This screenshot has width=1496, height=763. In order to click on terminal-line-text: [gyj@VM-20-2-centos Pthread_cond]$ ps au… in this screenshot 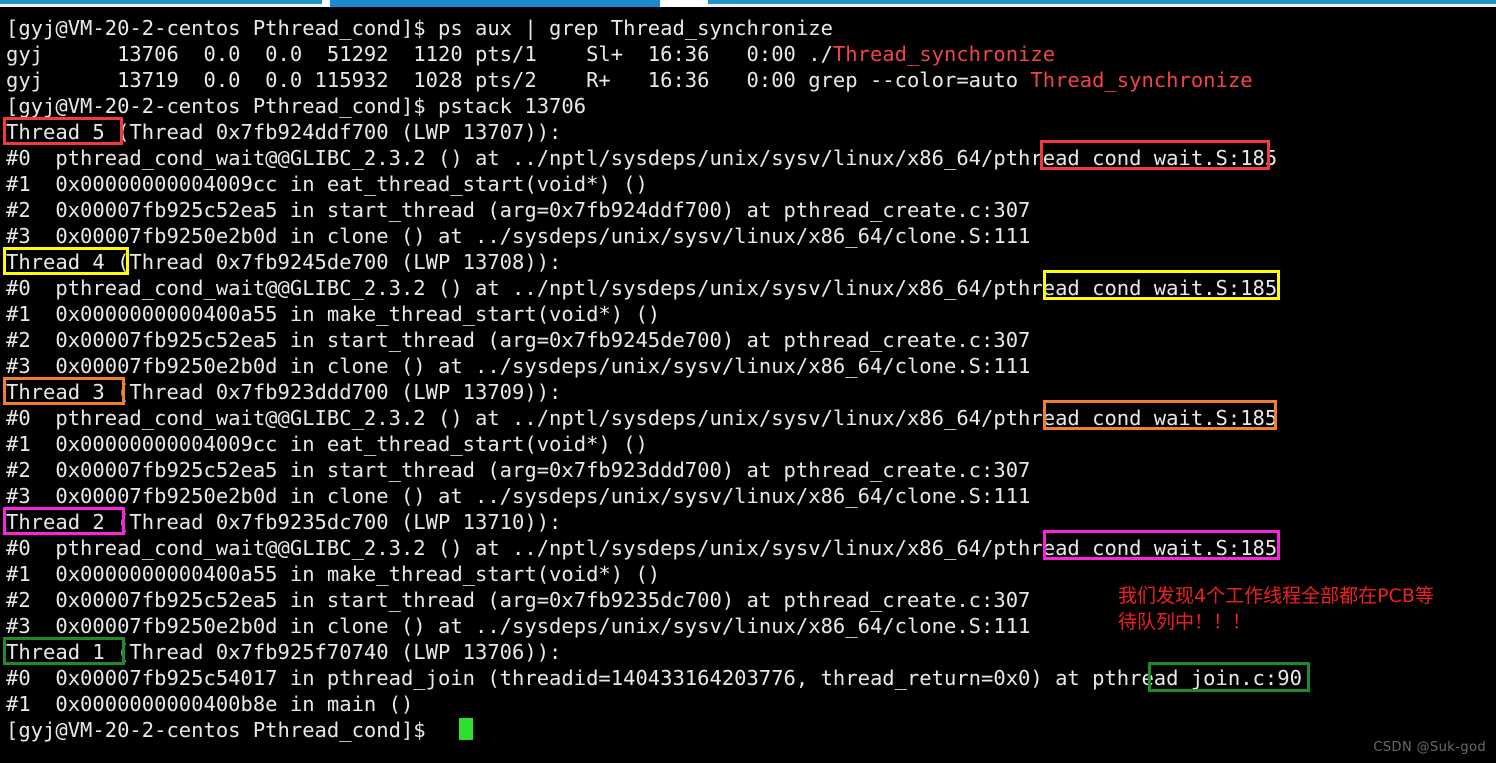, I will do `click(419, 28)`.